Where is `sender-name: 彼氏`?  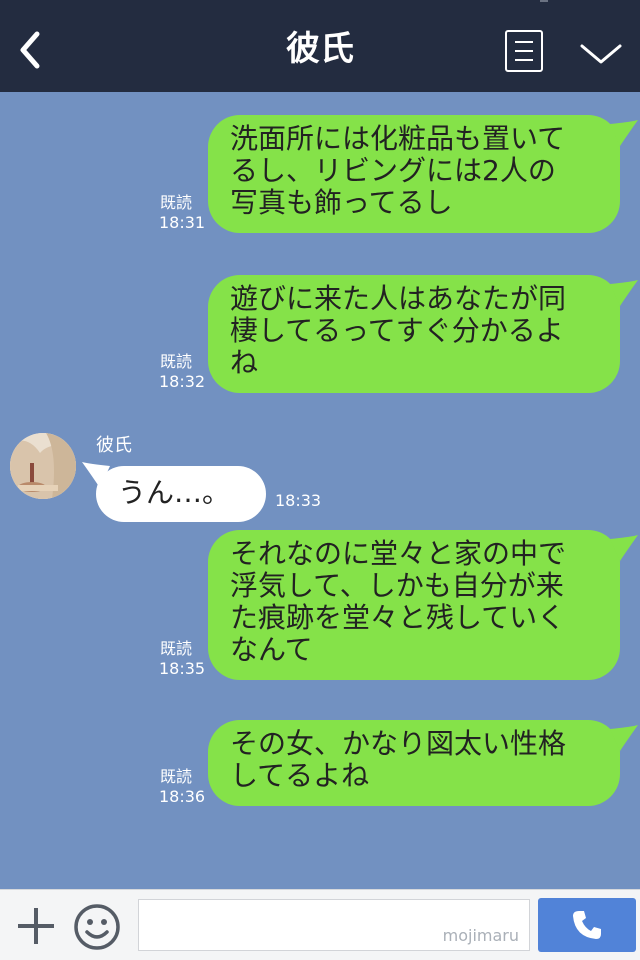
sender-name: 彼氏 is located at coordinates (114, 445).